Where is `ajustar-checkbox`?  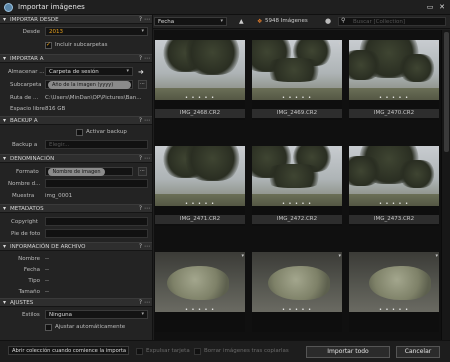
ajustar-checkbox is located at coordinates (48, 327).